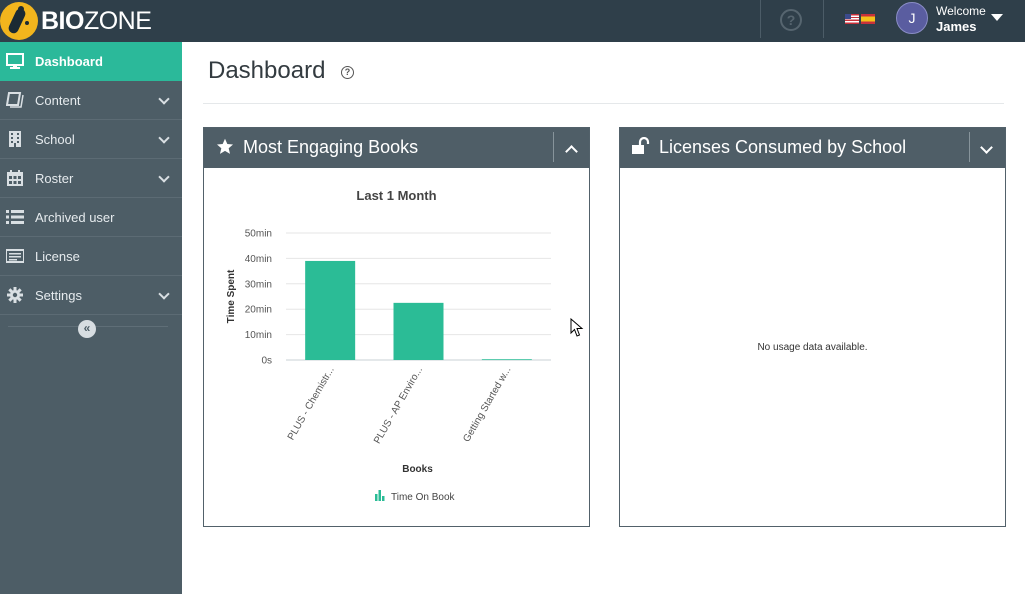 The image size is (1025, 594). What do you see at coordinates (986, 147) in the screenshot?
I see `expand-panel-icon` at bounding box center [986, 147].